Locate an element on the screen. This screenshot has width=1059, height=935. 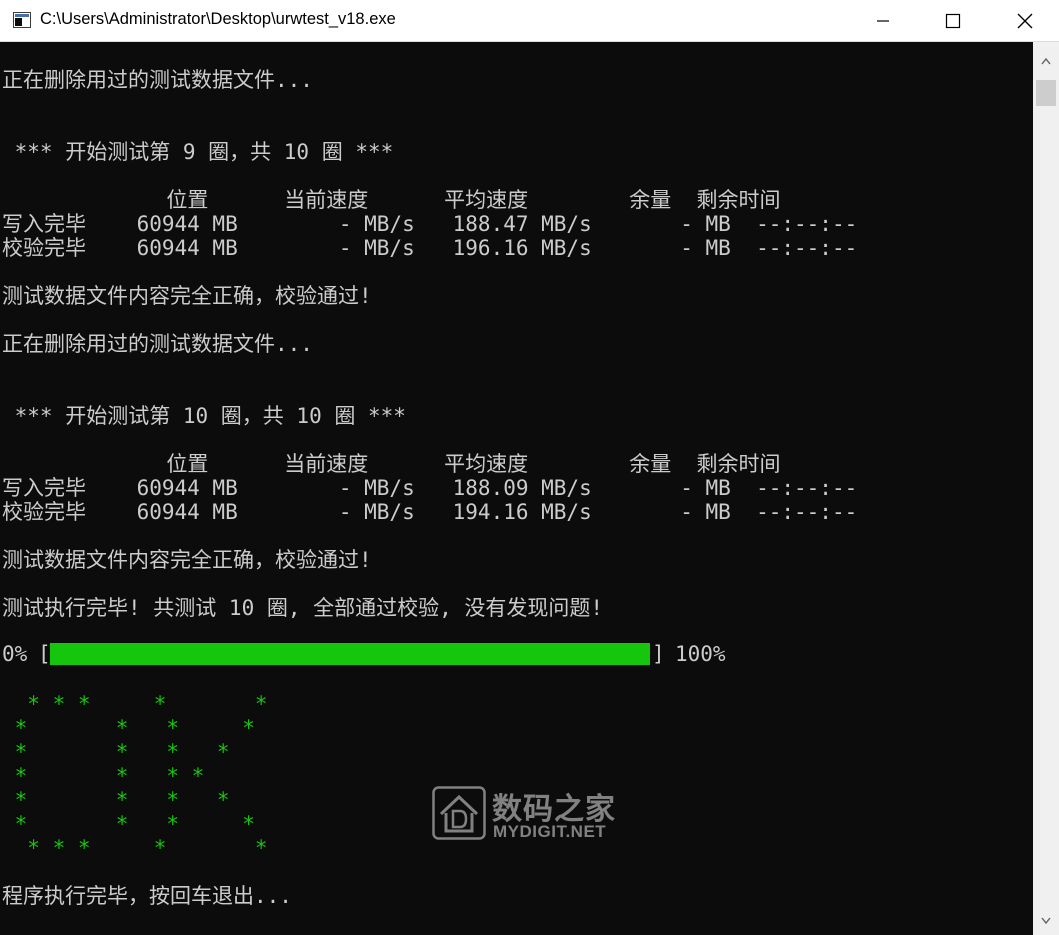
watermark-en-text: MYDIGIT.NET is located at coordinates (550, 831).